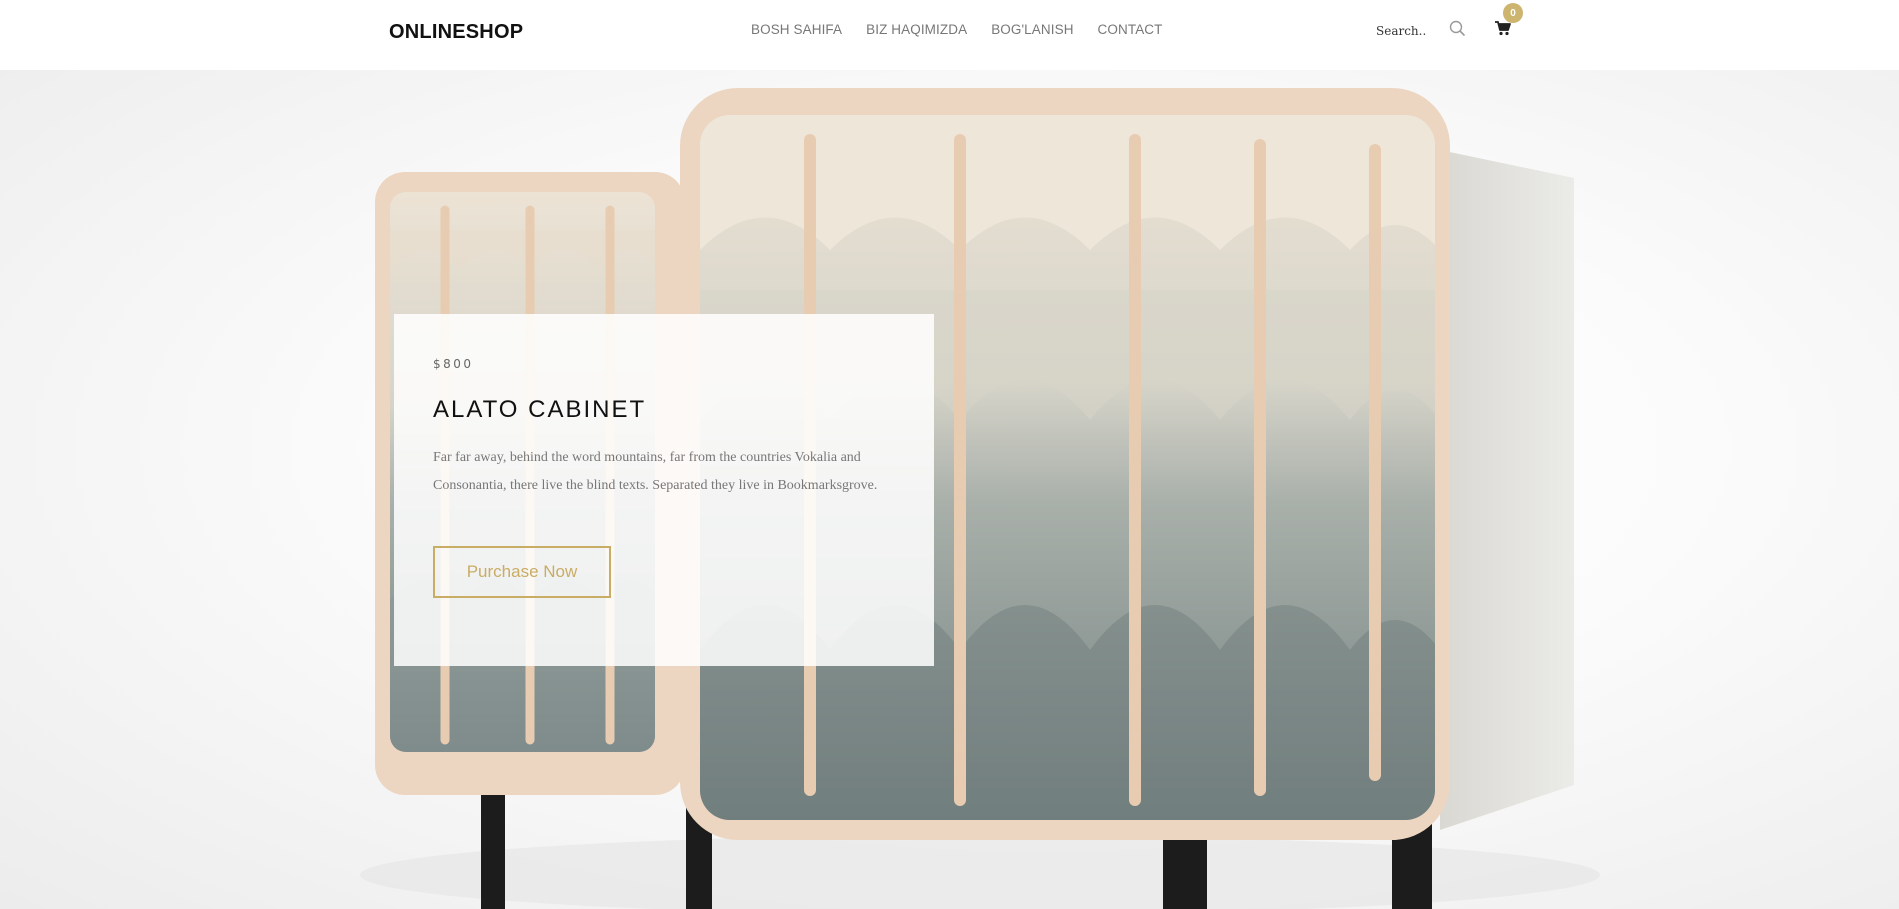  I want to click on search-icon, so click(1457, 29).